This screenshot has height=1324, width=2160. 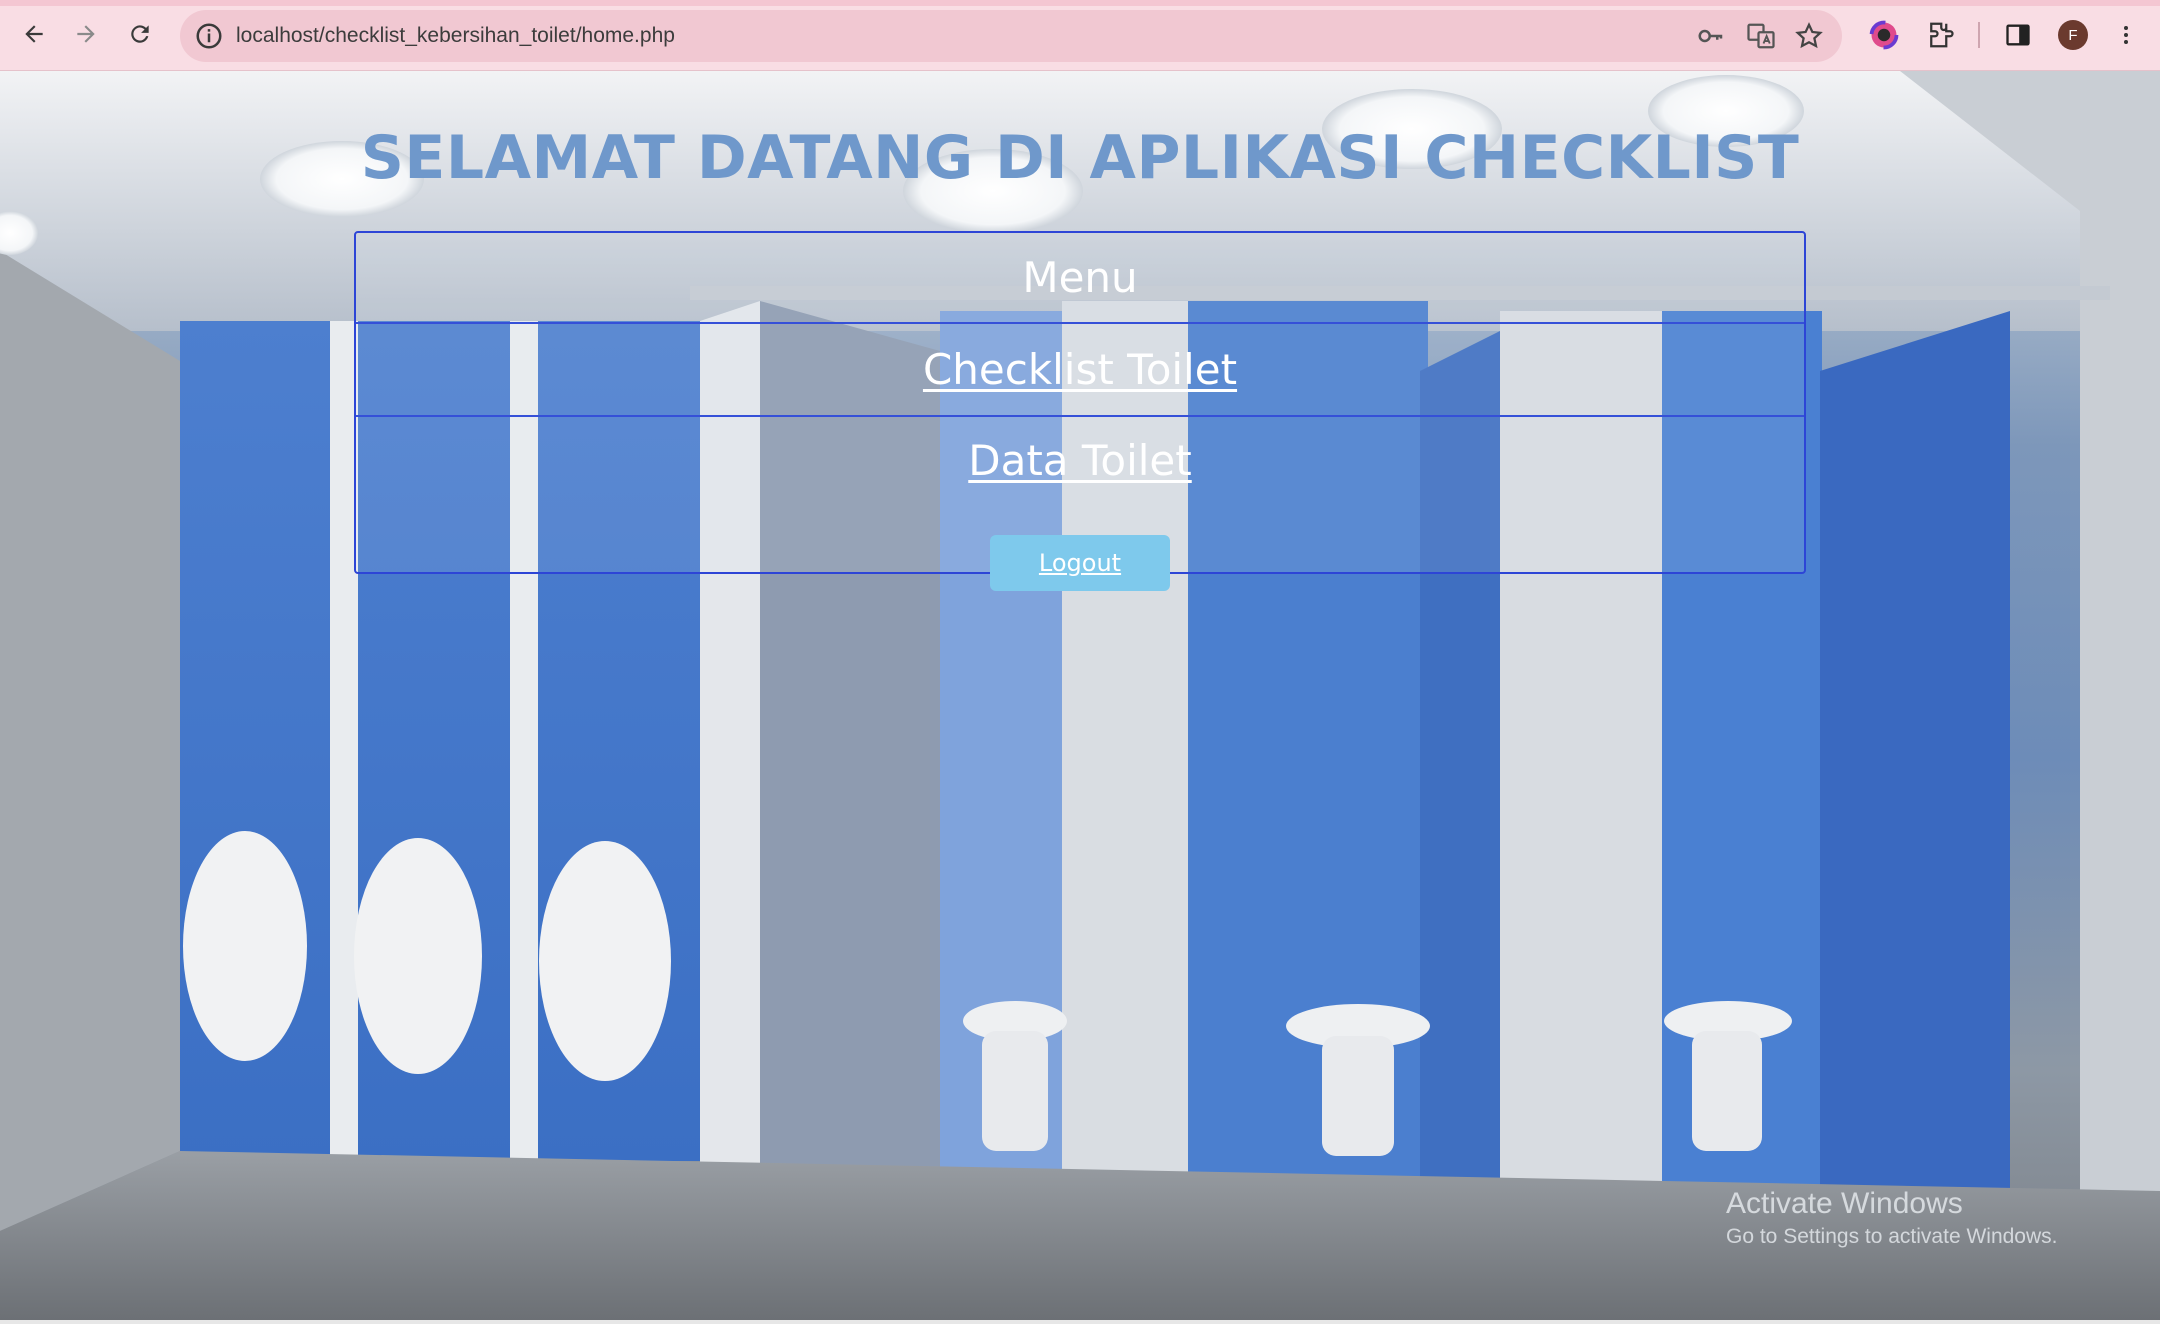 What do you see at coordinates (2018, 35) in the screenshot?
I see `side-panel-icon` at bounding box center [2018, 35].